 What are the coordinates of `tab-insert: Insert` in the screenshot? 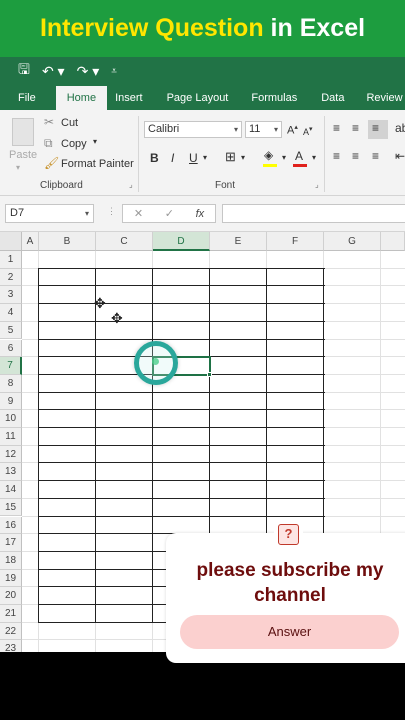 It's located at (129, 101).